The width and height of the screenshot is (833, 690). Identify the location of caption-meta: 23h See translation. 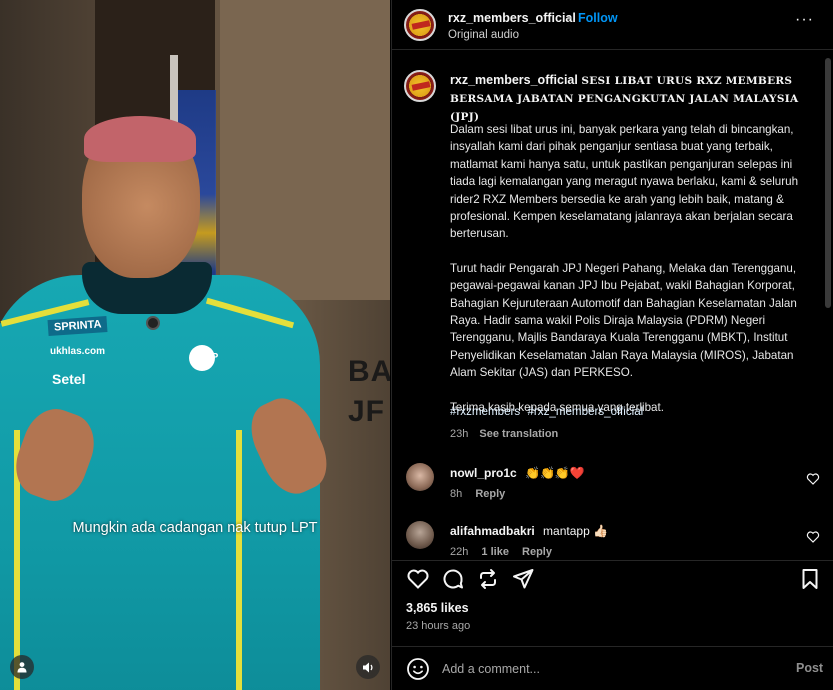
(504, 434).